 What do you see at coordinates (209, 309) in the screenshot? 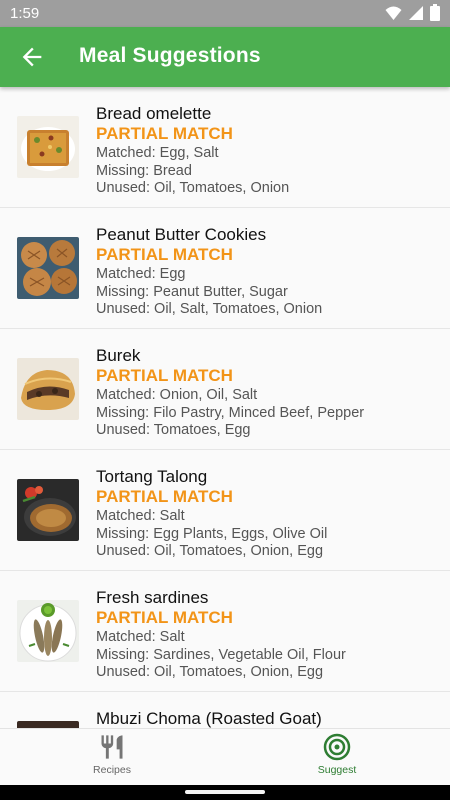
I see `unused-ingredients: Unused: Oil, Salt, Tomatoes, Onion` at bounding box center [209, 309].